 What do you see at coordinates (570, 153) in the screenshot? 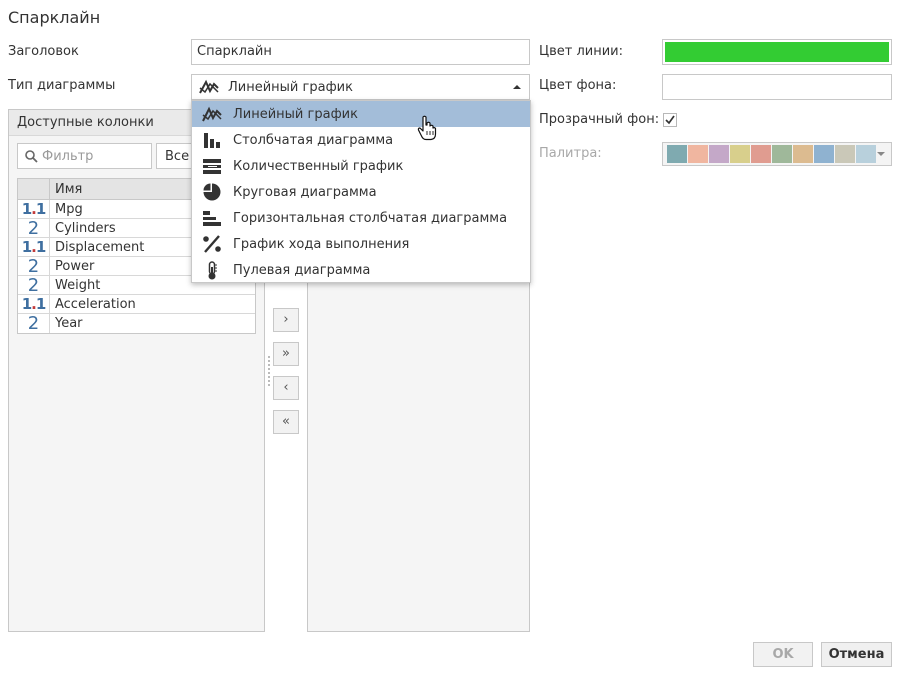
I see `palette-label: Палитра:` at bounding box center [570, 153].